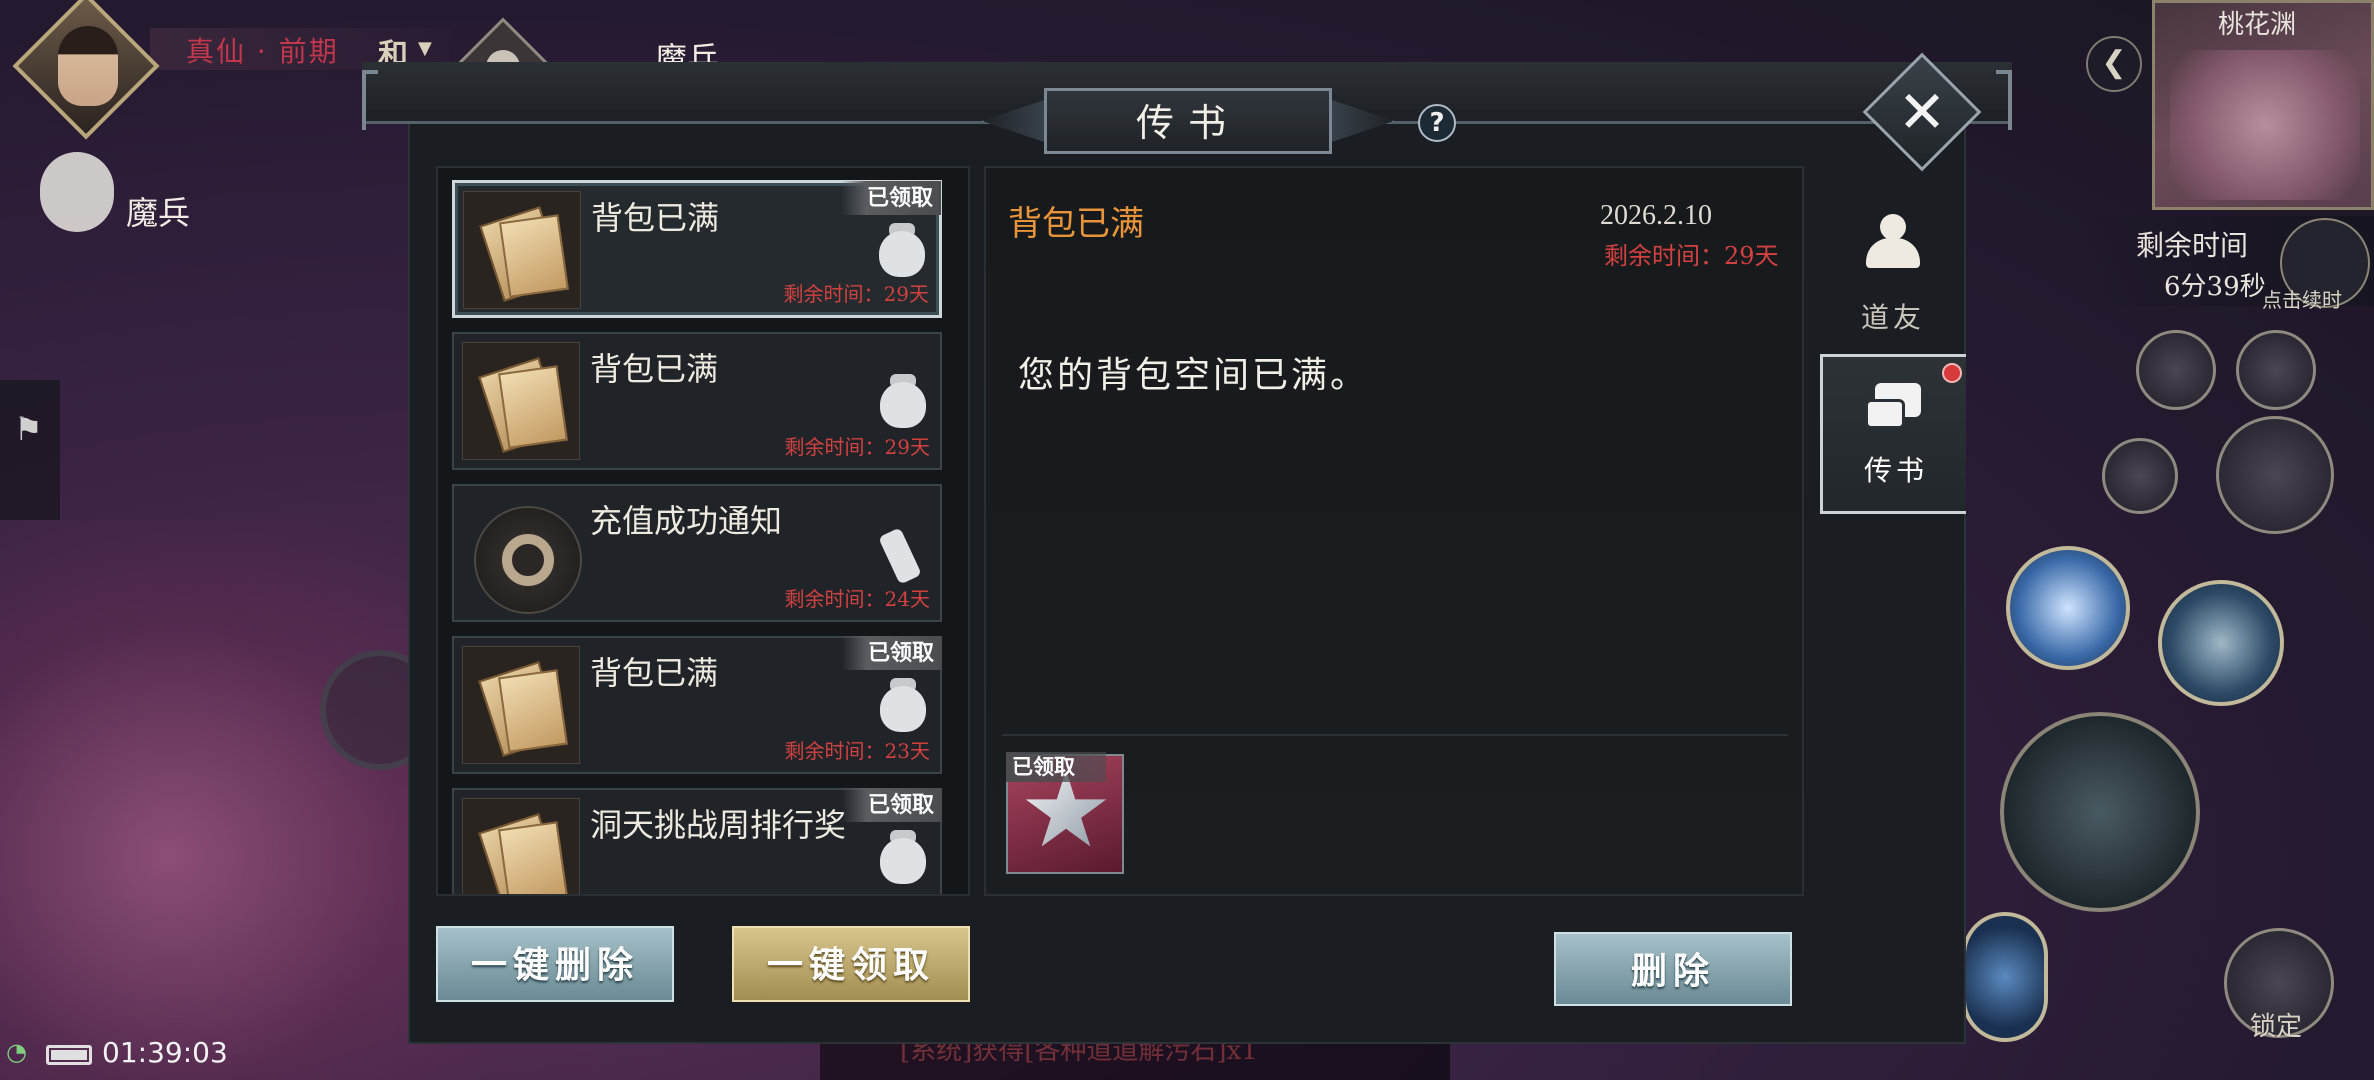  I want to click on clock: 01:39:03, so click(165, 1052).